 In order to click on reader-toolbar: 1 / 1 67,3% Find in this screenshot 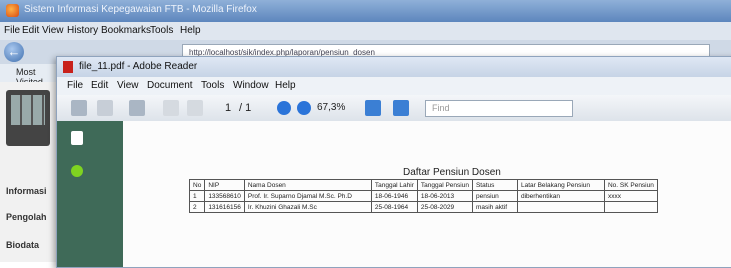, I will do `click(394, 108)`.